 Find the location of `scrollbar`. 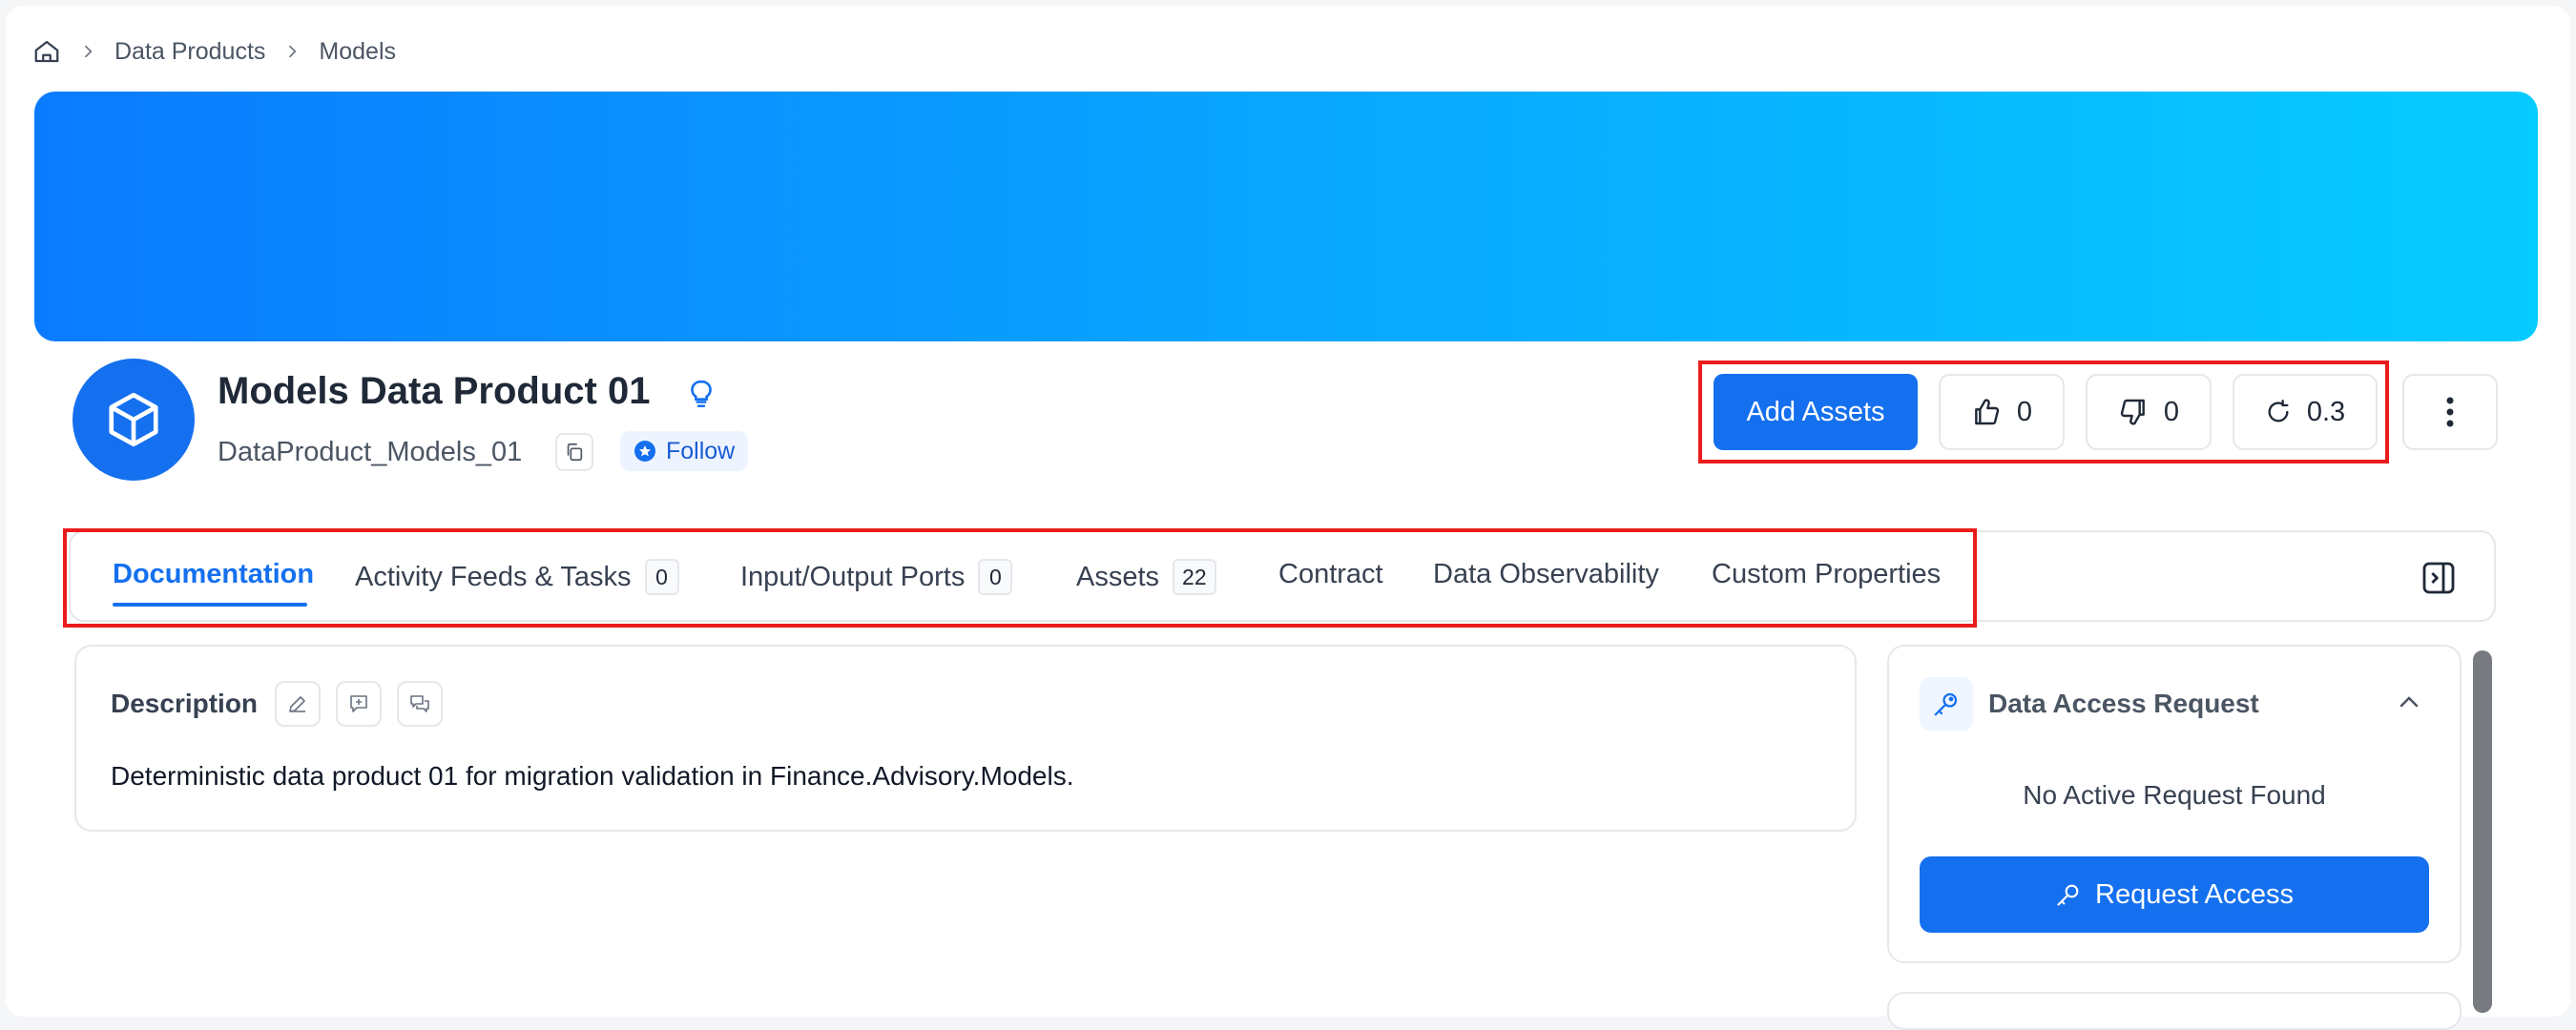

scrollbar is located at coordinates (2482, 831).